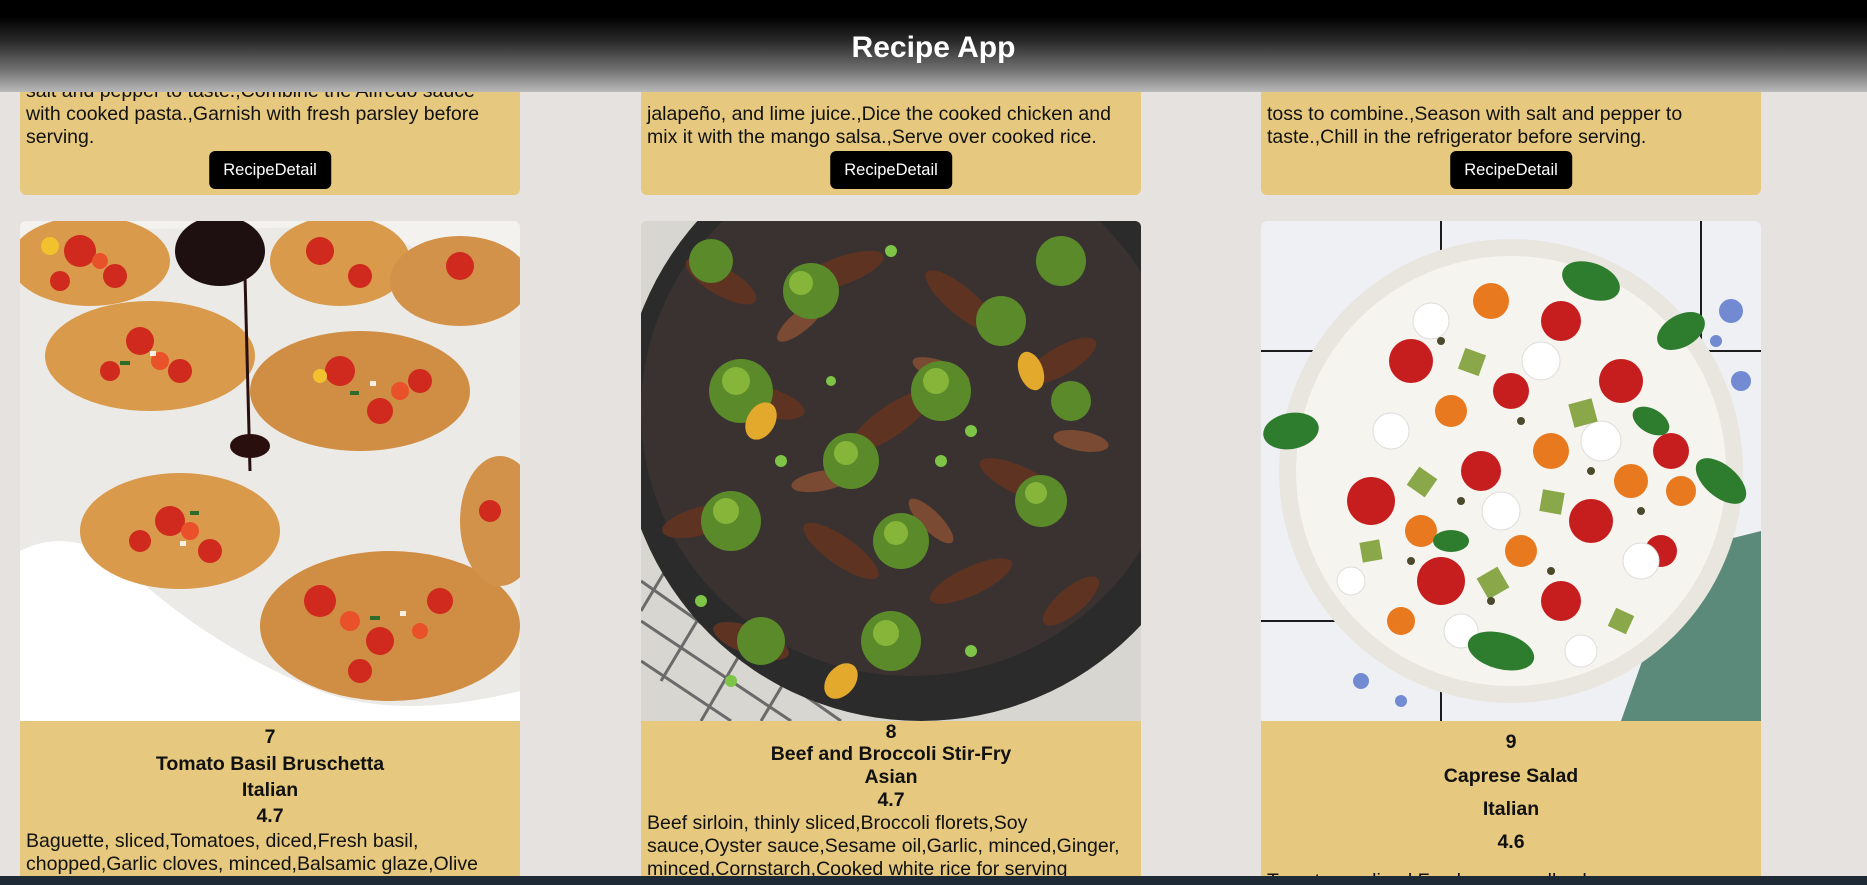 The width and height of the screenshot is (1867, 885). Describe the element at coordinates (933, 880) in the screenshot. I see `bottom-bar` at that location.